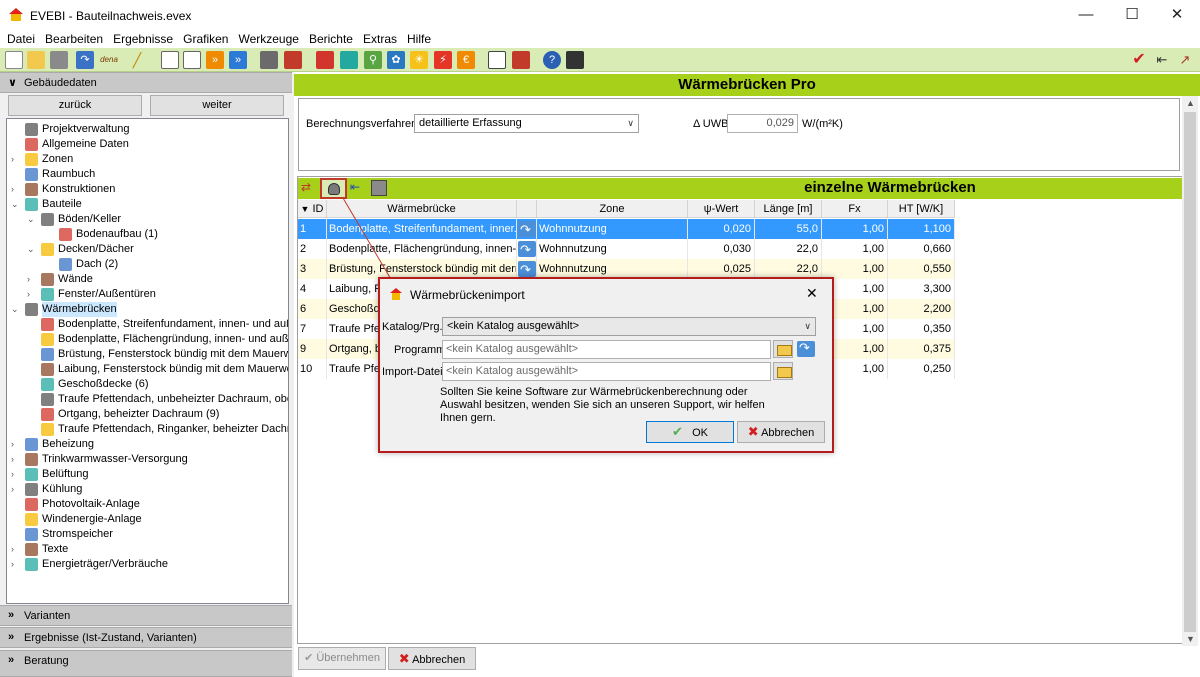 This screenshot has width=1200, height=677. Describe the element at coordinates (419, 39) in the screenshot. I see `menu-hilfe: Hilfe` at that location.